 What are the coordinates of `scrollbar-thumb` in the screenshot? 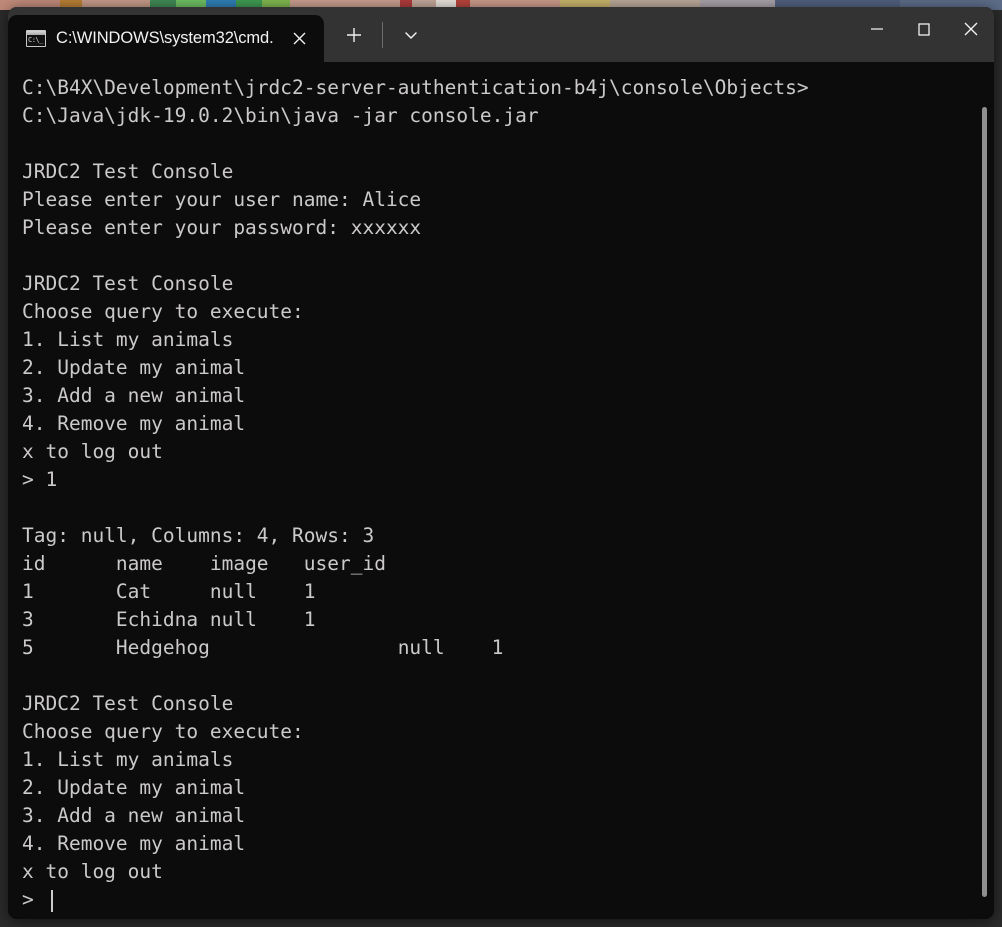 It's located at (984, 502).